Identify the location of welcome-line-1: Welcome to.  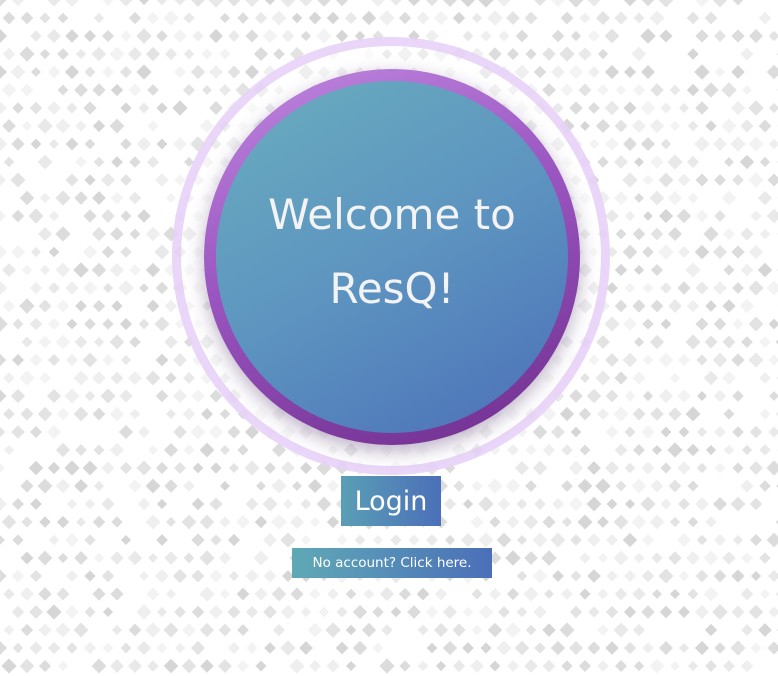
(392, 214).